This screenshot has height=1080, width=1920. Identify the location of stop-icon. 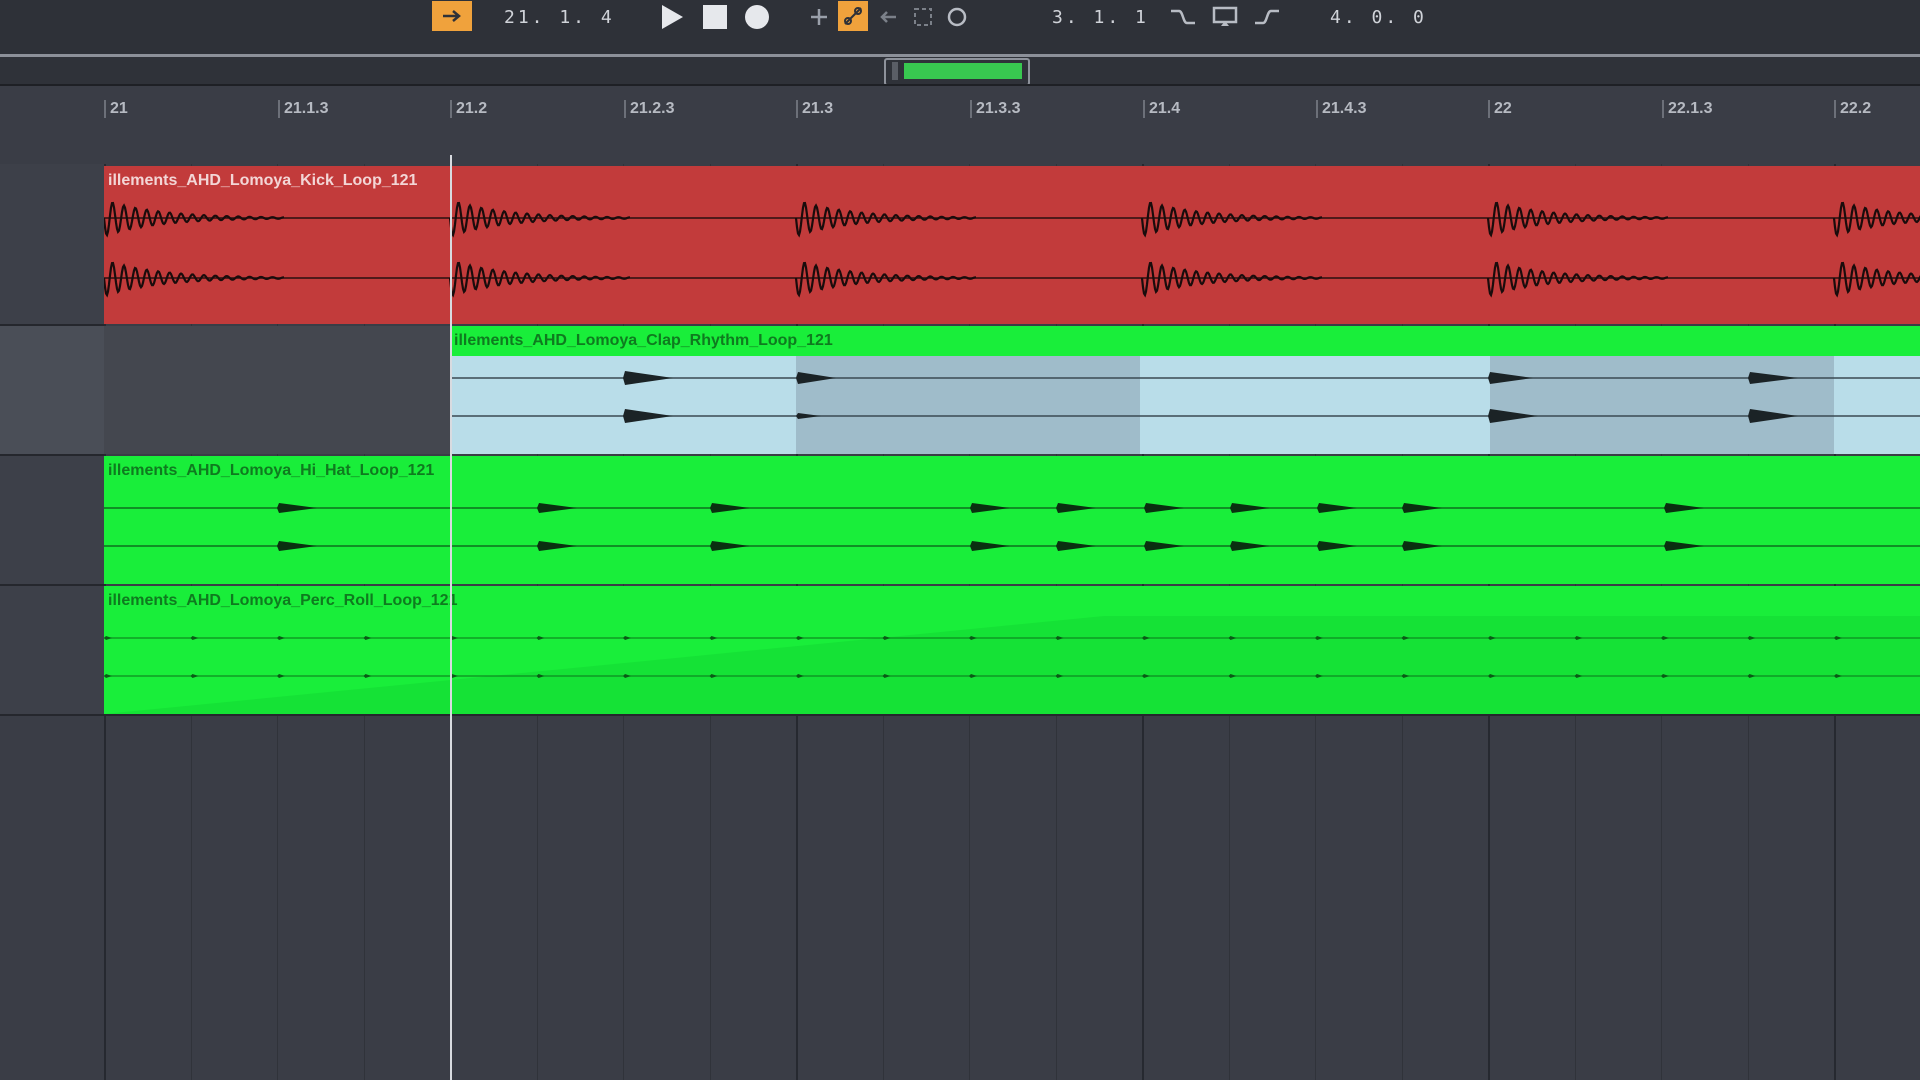
(715, 17).